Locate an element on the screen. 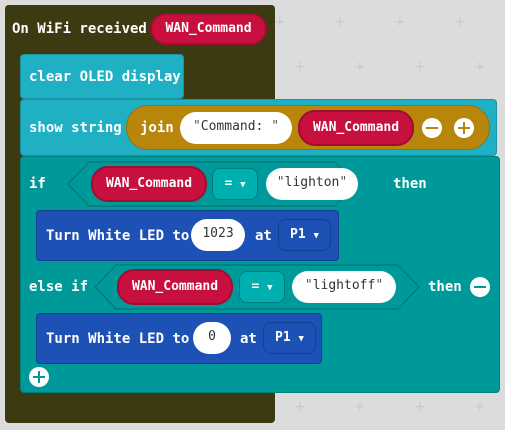 Image resolution: width=505 pixels, height=430 pixels. if-value-input: "lighton" is located at coordinates (312, 184).